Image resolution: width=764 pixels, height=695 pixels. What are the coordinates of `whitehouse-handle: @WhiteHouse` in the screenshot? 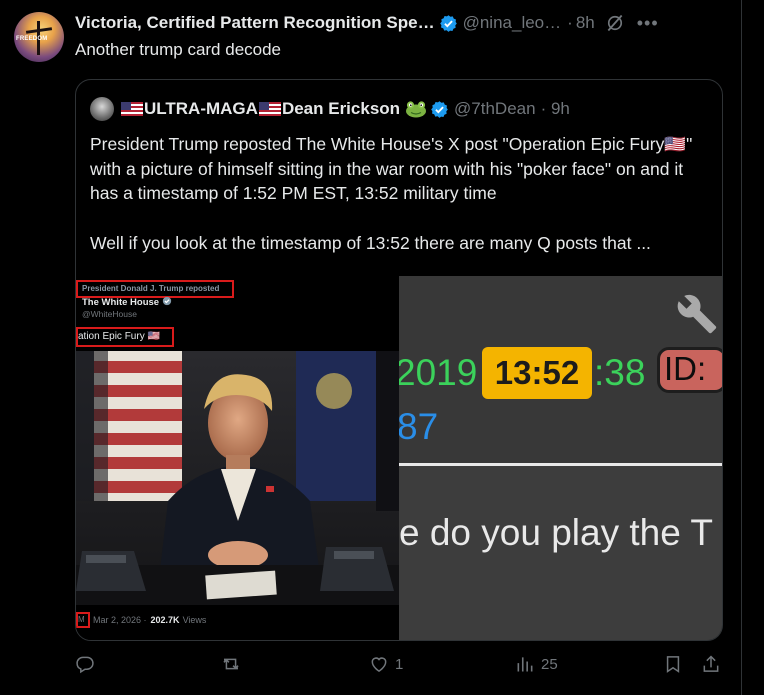 It's located at (109, 314).